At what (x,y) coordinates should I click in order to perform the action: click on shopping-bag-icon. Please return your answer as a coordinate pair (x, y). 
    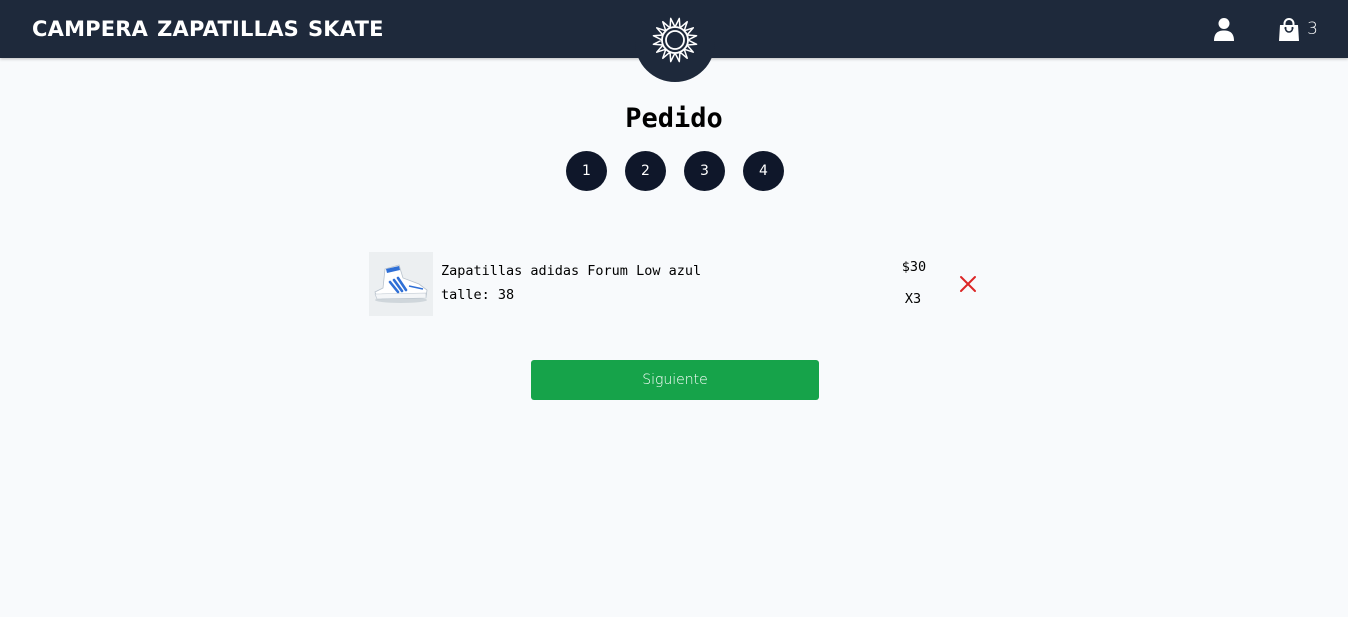
    Looking at the image, I should click on (1289, 29).